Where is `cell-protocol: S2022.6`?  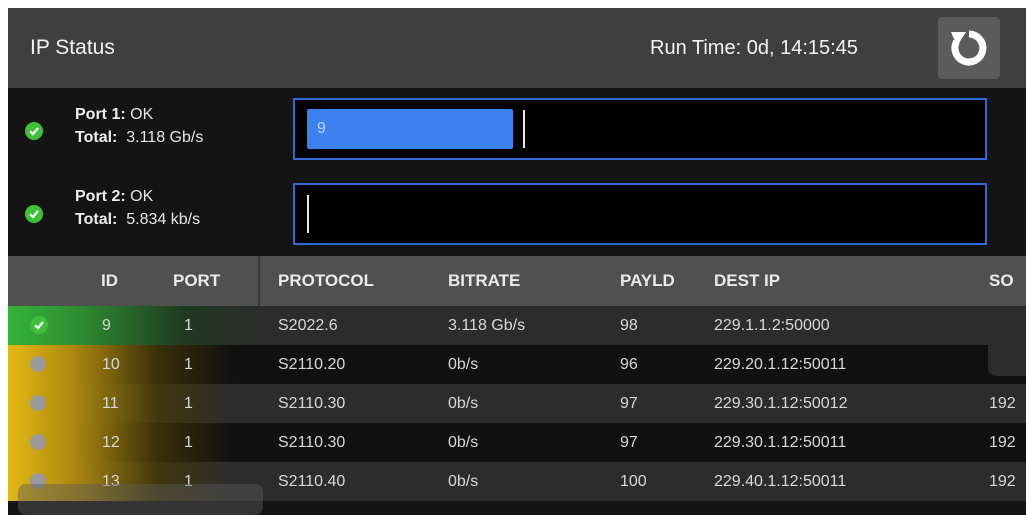
cell-protocol: S2022.6 is located at coordinates (308, 325).